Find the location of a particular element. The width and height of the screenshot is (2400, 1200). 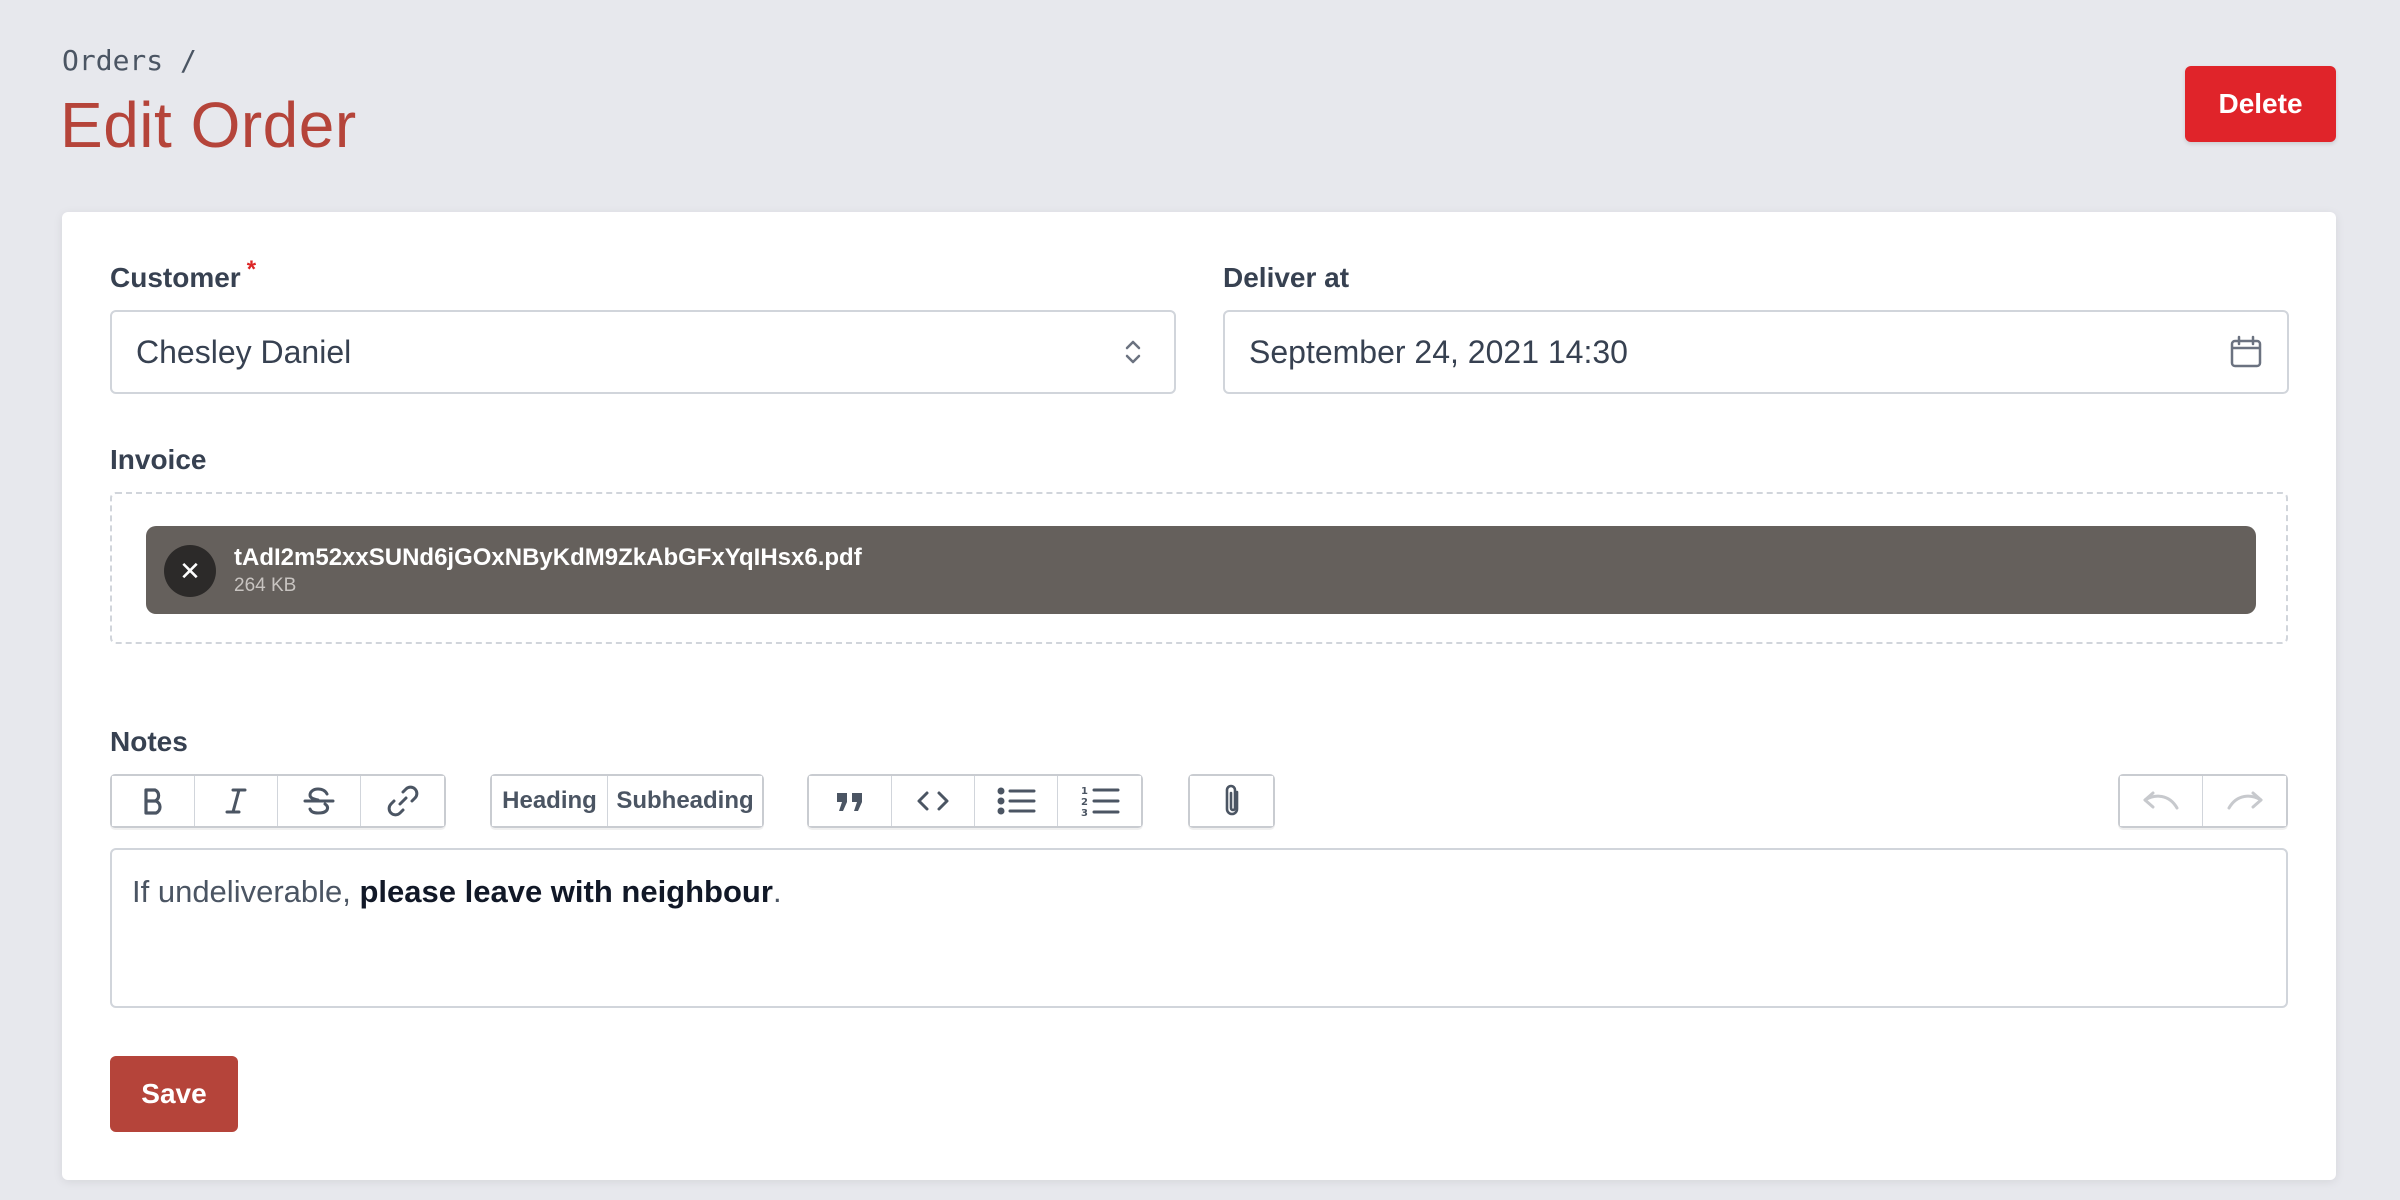

customer-label: Customer * is located at coordinates (183, 275).